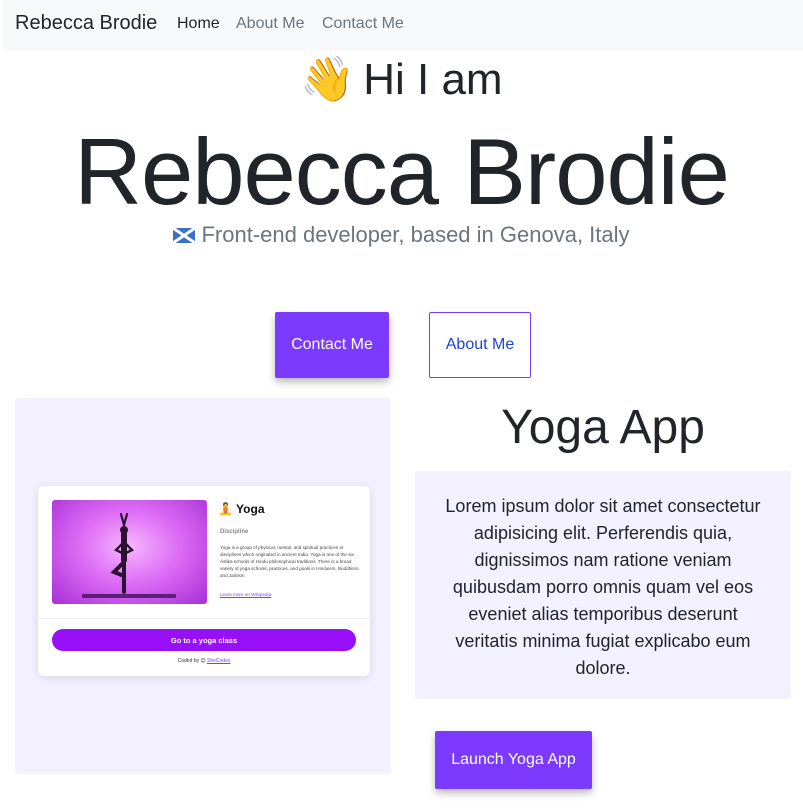 Image resolution: width=803 pixels, height=812 pixels. What do you see at coordinates (184, 235) in the screenshot?
I see `scotland-flag-icon` at bounding box center [184, 235].